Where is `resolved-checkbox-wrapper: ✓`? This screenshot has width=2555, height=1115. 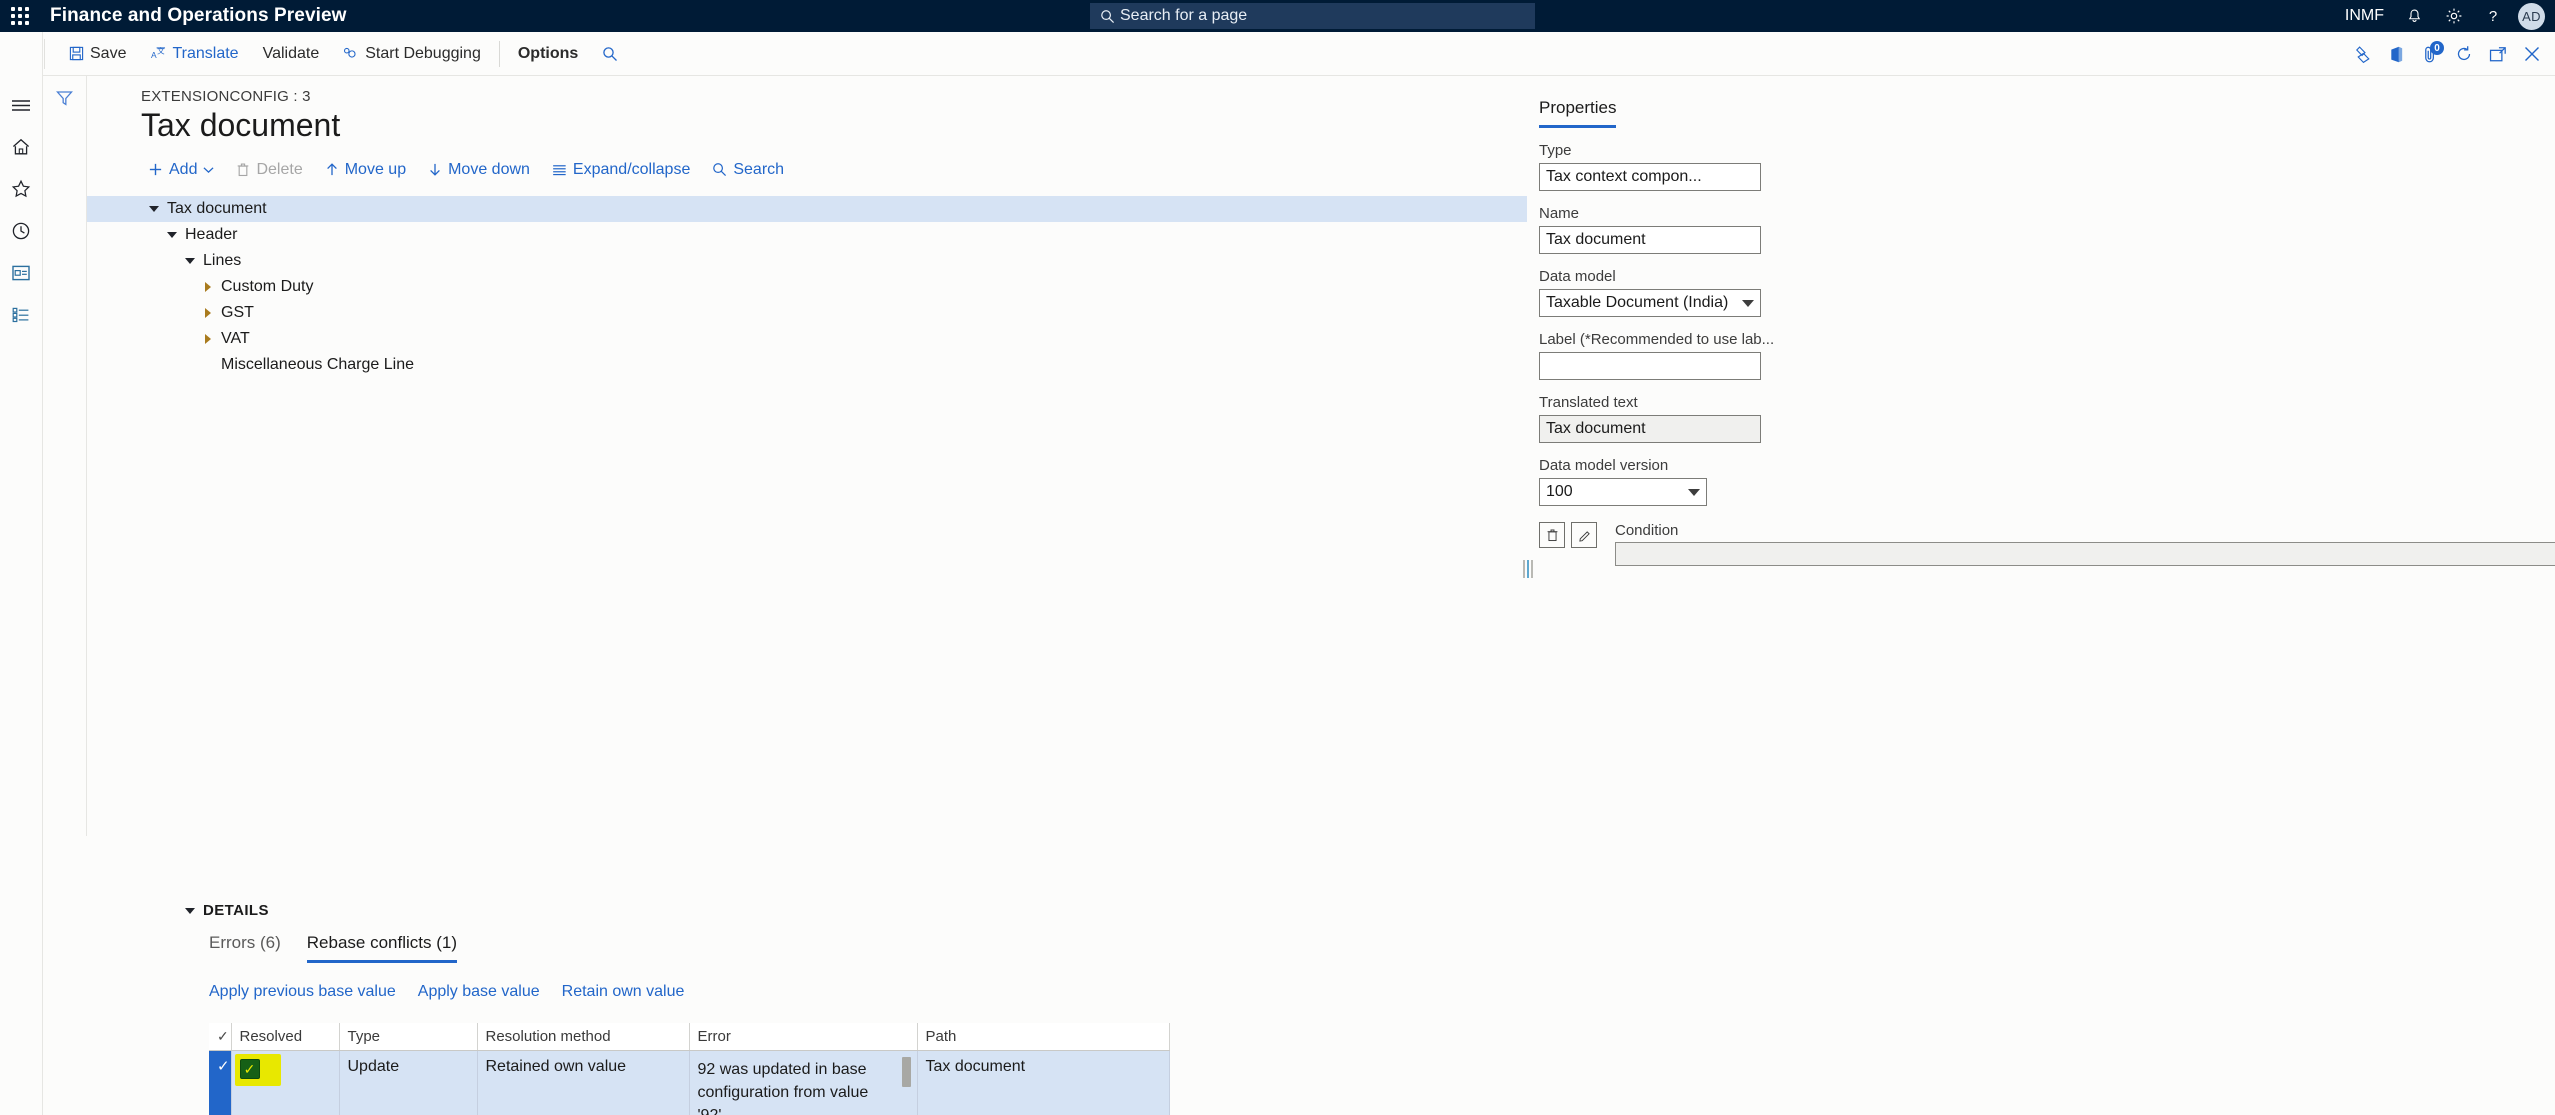
resolved-checkbox-wrapper: ✓ is located at coordinates (257, 1070).